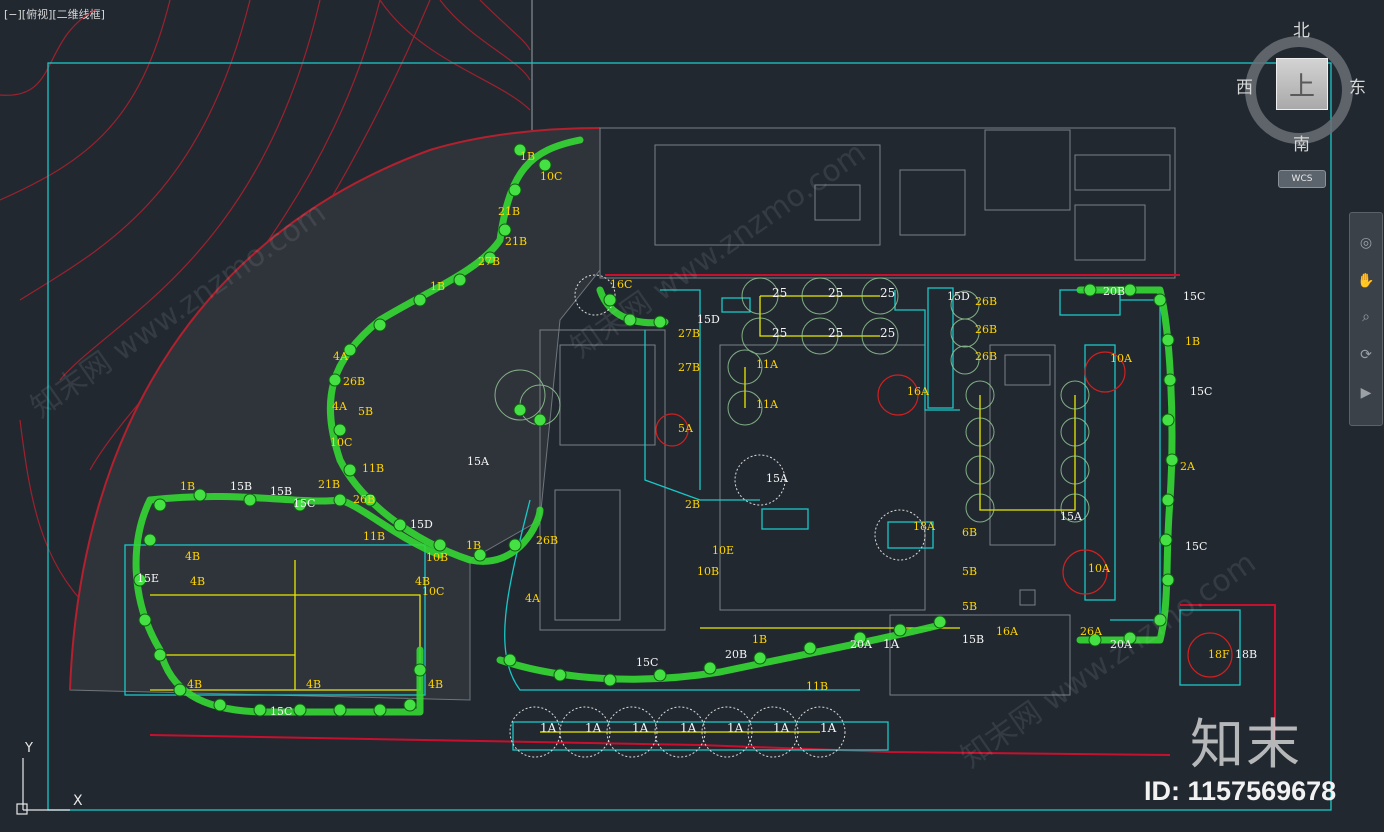 Image resolution: width=1384 pixels, height=832 pixels. Describe the element at coordinates (1246, 654) in the screenshot. I see `plant-label: 18B` at that location.